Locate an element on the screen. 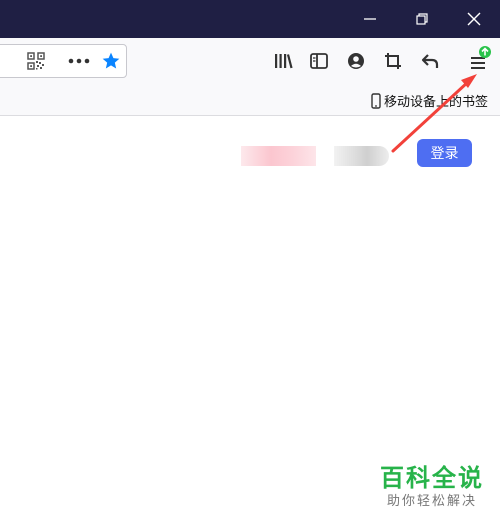  menu-button is located at coordinates (478, 61).